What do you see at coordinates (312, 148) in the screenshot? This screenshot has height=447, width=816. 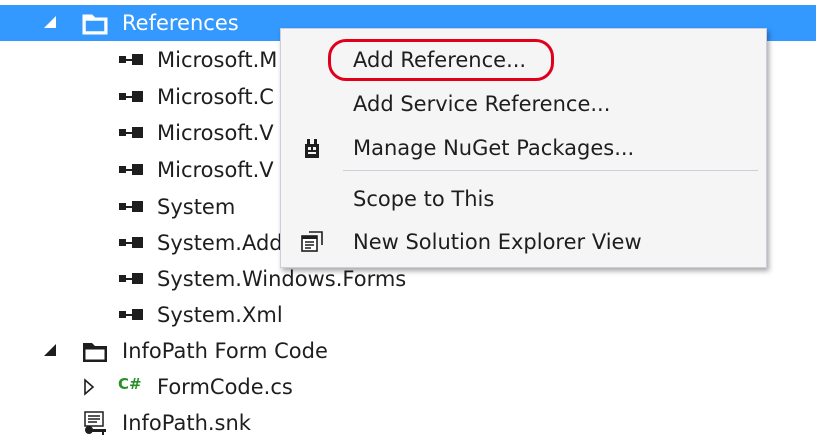 I see `nuget-package-icon` at bounding box center [312, 148].